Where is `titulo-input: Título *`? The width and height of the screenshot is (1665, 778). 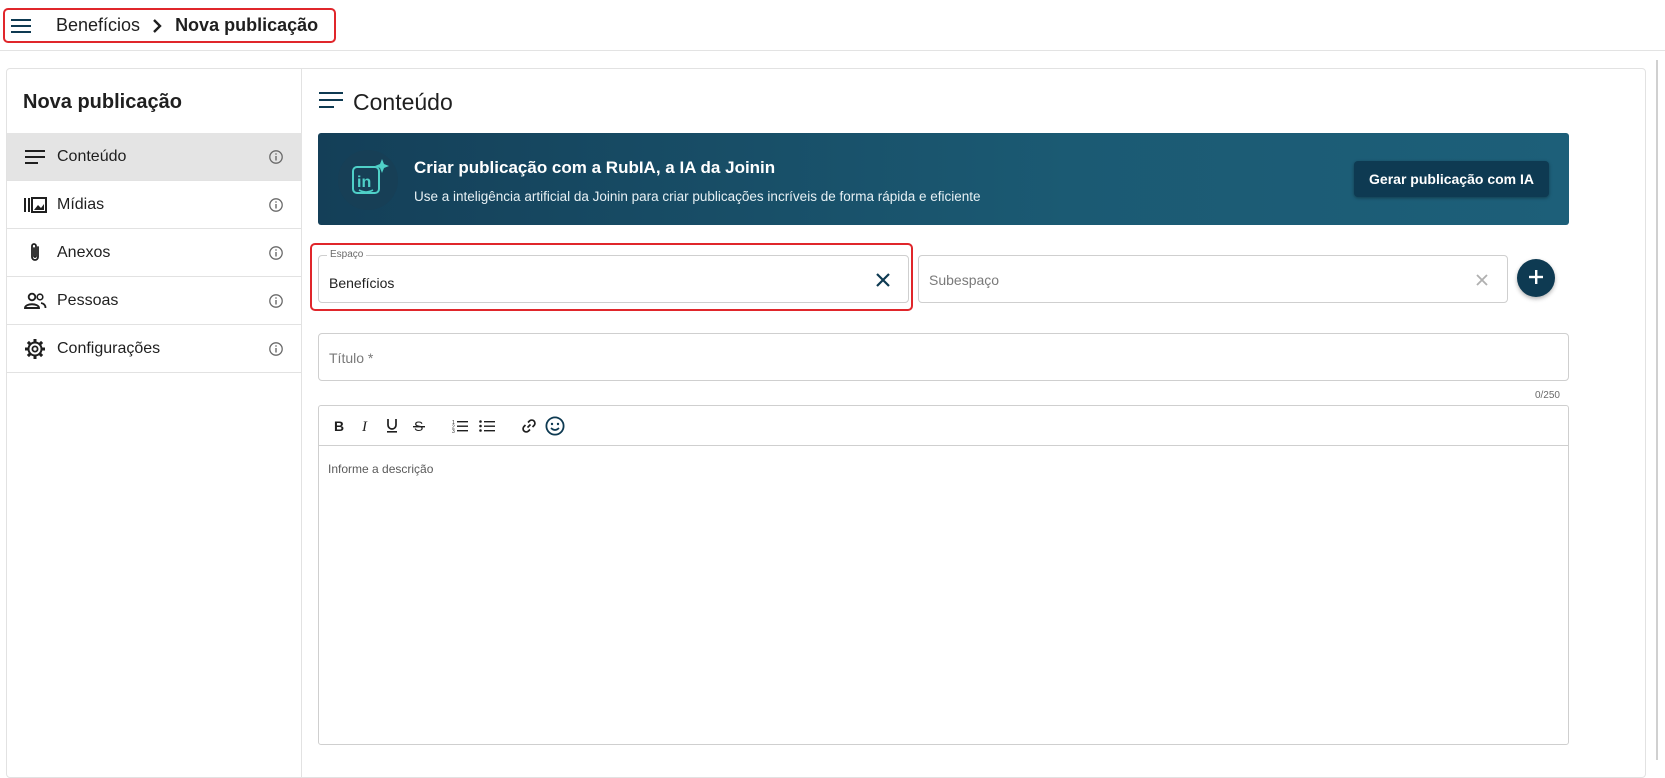
titulo-input: Título * is located at coordinates (943, 357).